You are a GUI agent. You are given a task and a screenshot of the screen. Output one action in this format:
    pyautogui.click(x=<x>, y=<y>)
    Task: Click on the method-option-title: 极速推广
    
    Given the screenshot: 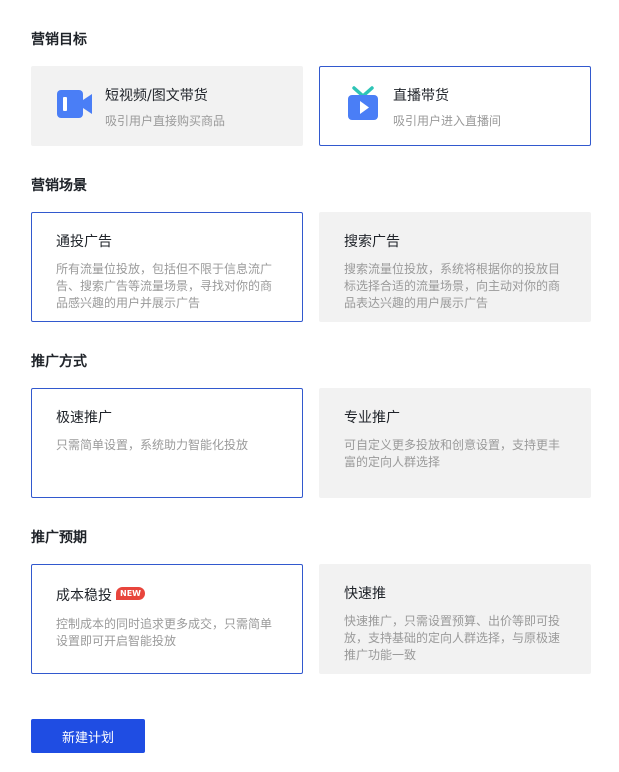 What is the action you would take?
    pyautogui.click(x=84, y=418)
    